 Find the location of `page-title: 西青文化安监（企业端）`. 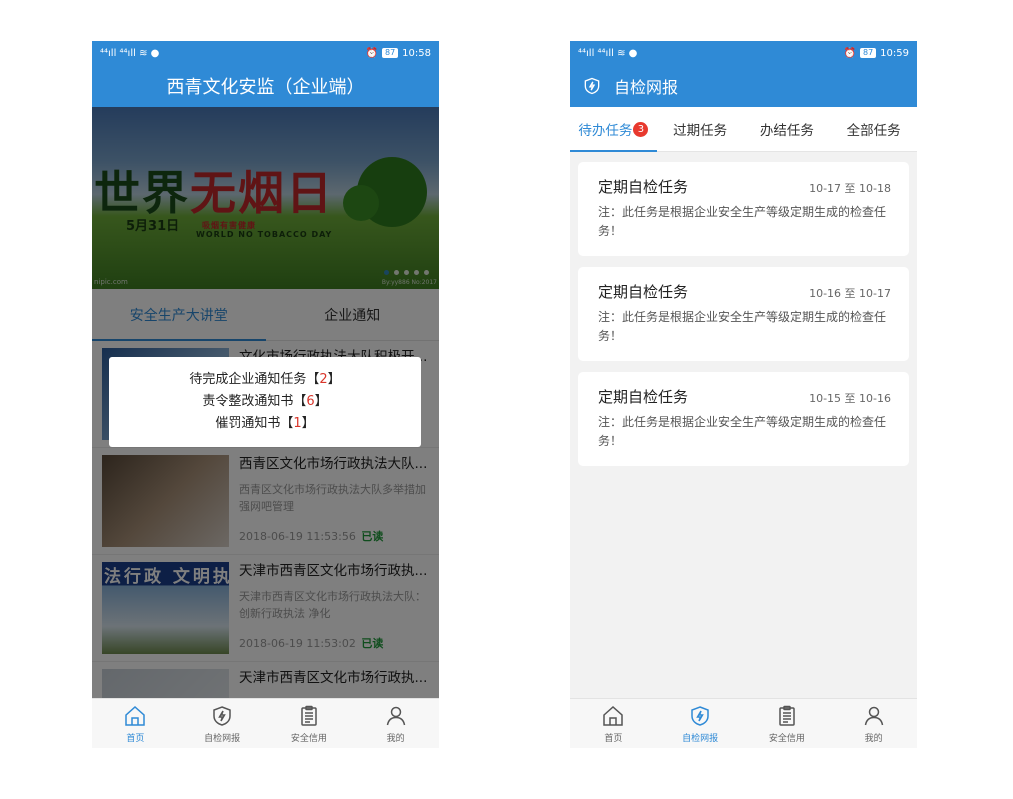

page-title: 西青文化安监（企业端） is located at coordinates (265, 87).